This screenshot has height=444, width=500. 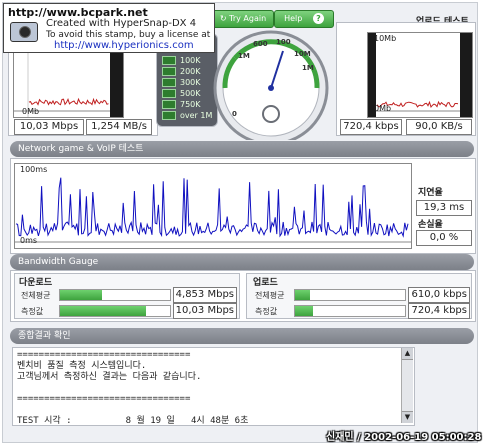 I want to click on download-measured-track, so click(x=115, y=311).